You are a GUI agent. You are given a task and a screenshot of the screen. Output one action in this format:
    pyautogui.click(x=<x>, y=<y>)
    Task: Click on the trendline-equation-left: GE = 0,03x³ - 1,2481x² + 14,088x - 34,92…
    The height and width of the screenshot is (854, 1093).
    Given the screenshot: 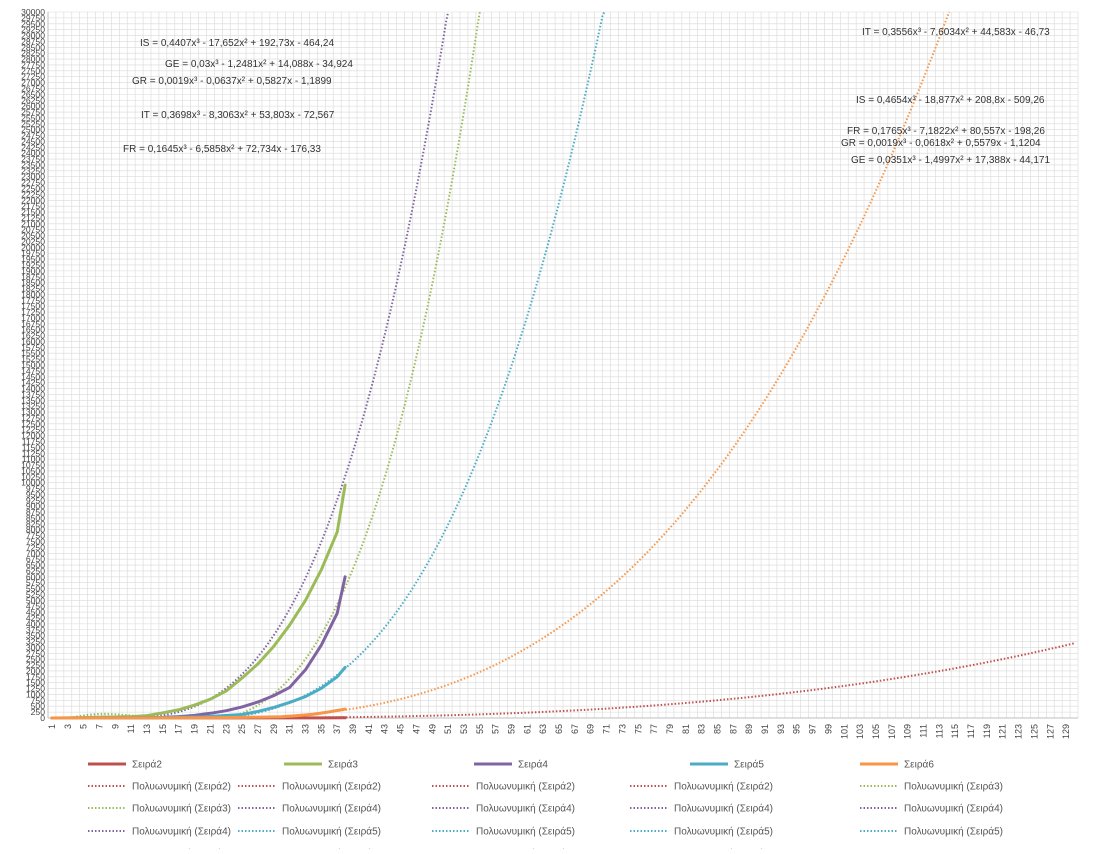 What is the action you would take?
    pyautogui.click(x=259, y=64)
    